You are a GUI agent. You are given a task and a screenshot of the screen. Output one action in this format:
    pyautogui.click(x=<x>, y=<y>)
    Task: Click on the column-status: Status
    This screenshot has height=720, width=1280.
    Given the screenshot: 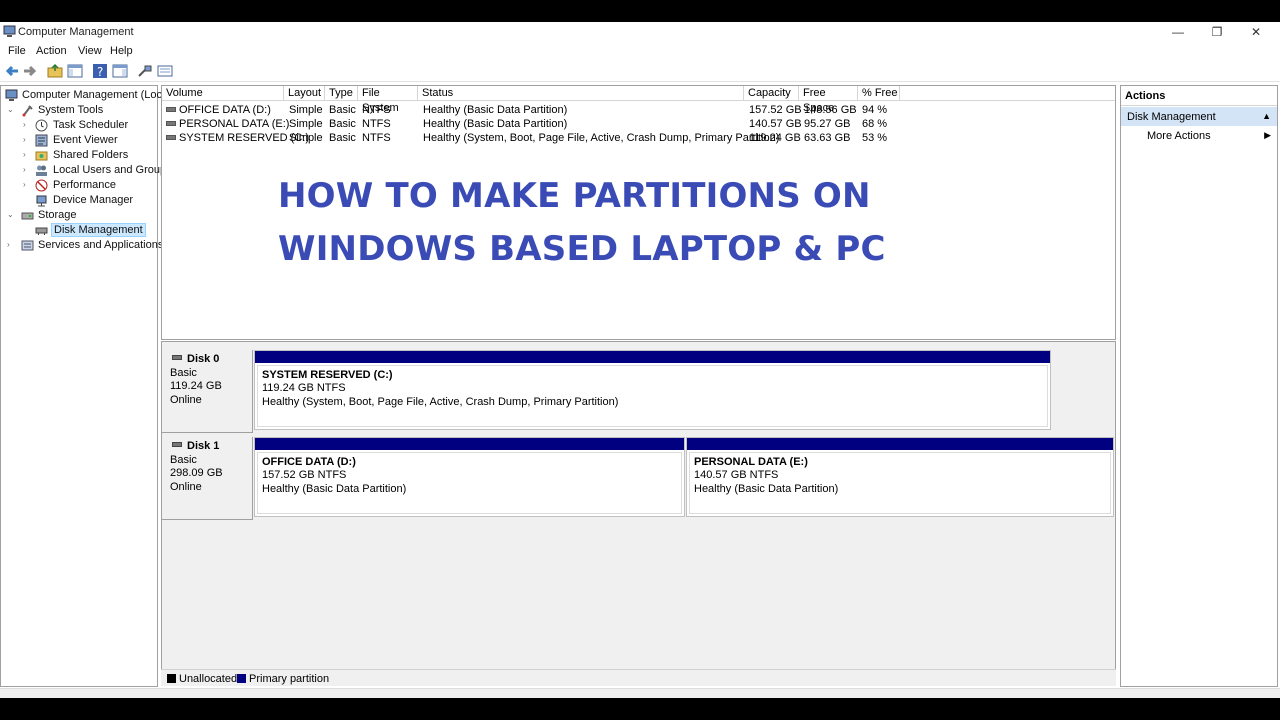 What is the action you would take?
    pyautogui.click(x=581, y=93)
    